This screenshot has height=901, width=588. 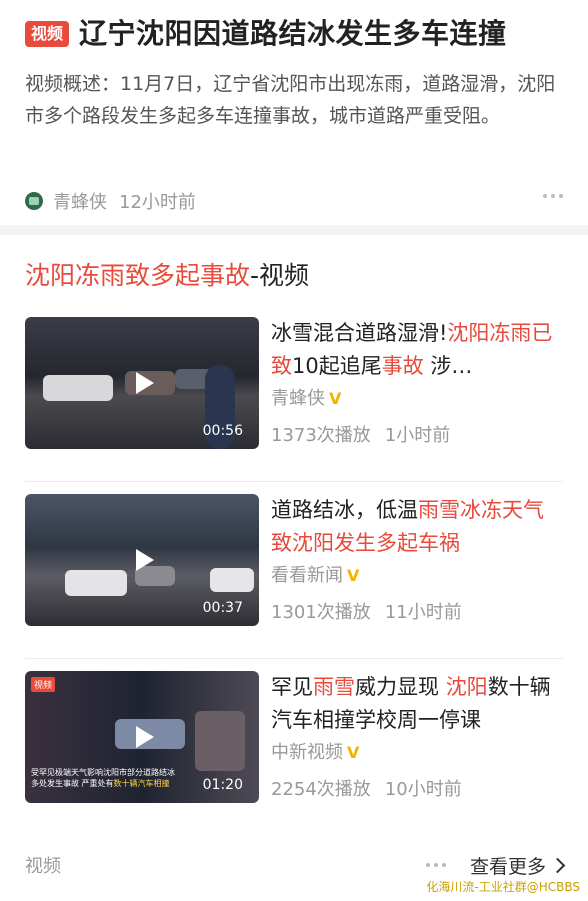 What do you see at coordinates (321, 789) in the screenshot?
I see `play-count: 2254次播放` at bounding box center [321, 789].